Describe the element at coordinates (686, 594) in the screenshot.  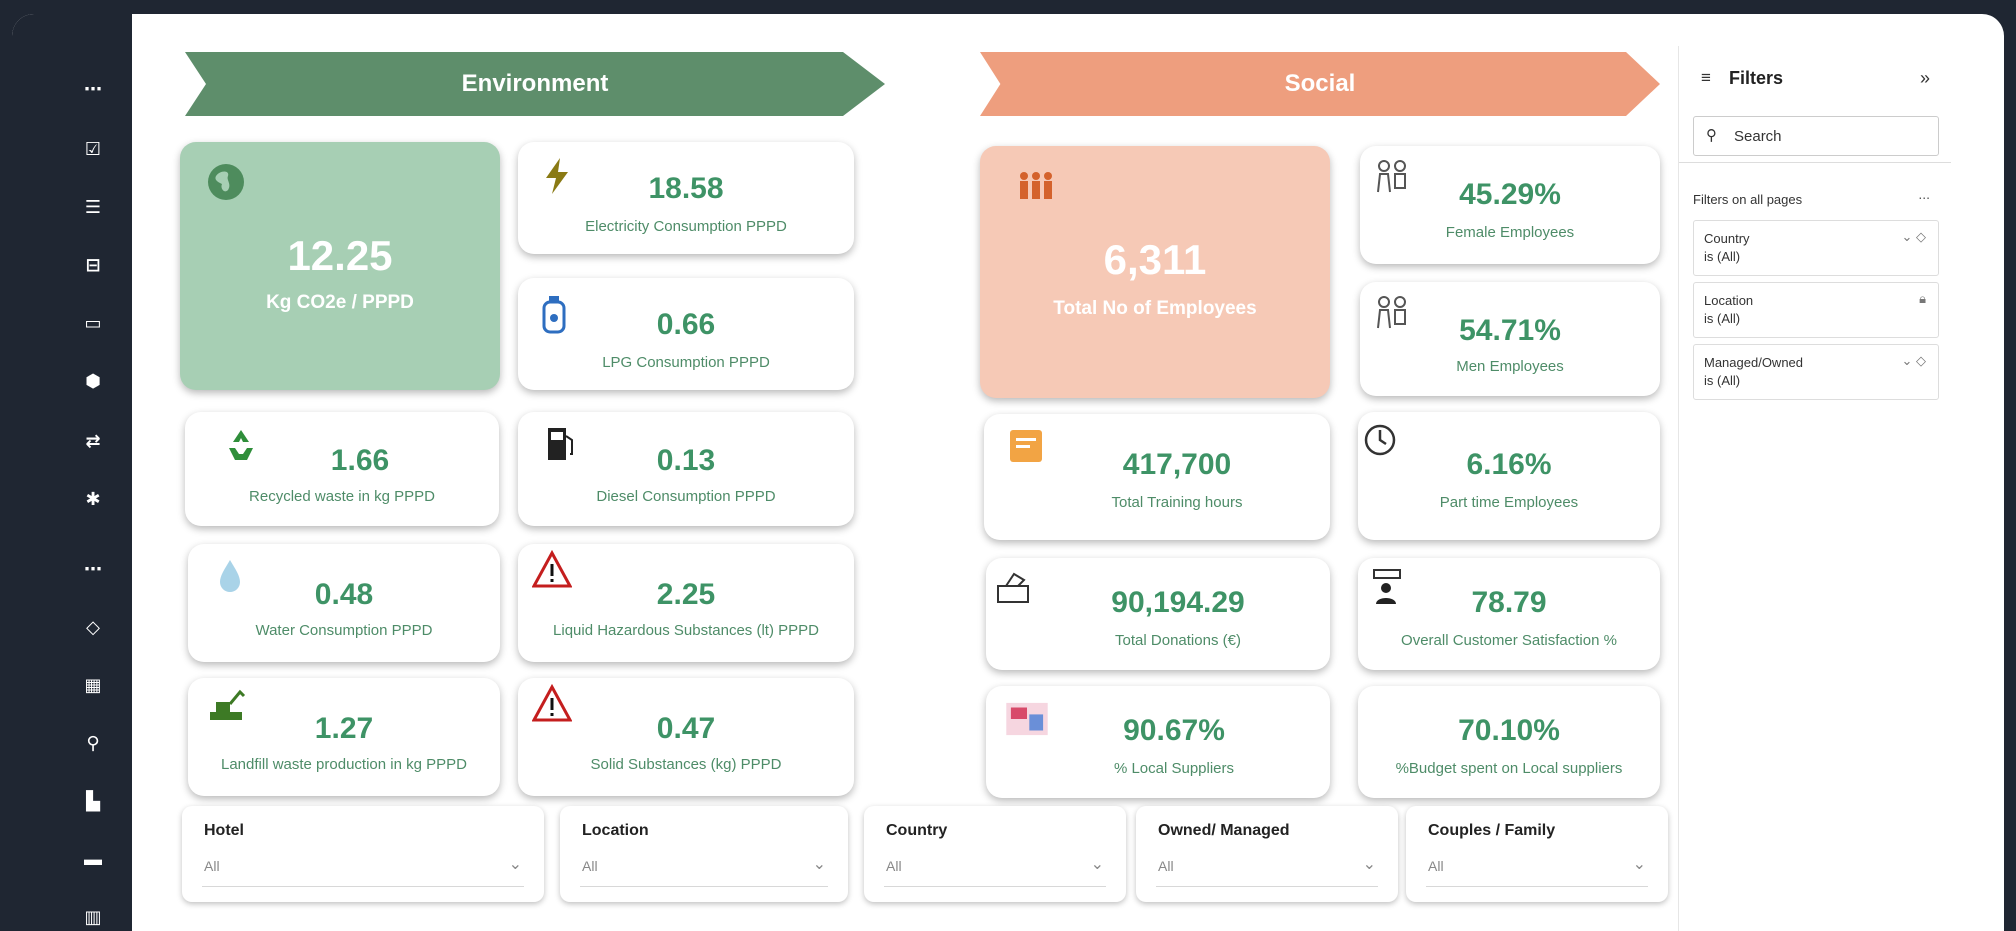
I see `liquid-hazard-value: 2.25` at that location.